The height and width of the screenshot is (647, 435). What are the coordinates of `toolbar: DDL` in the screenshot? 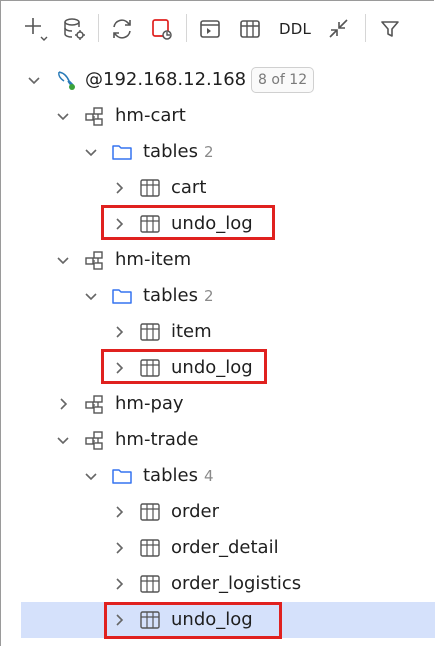 It's located at (218, 28).